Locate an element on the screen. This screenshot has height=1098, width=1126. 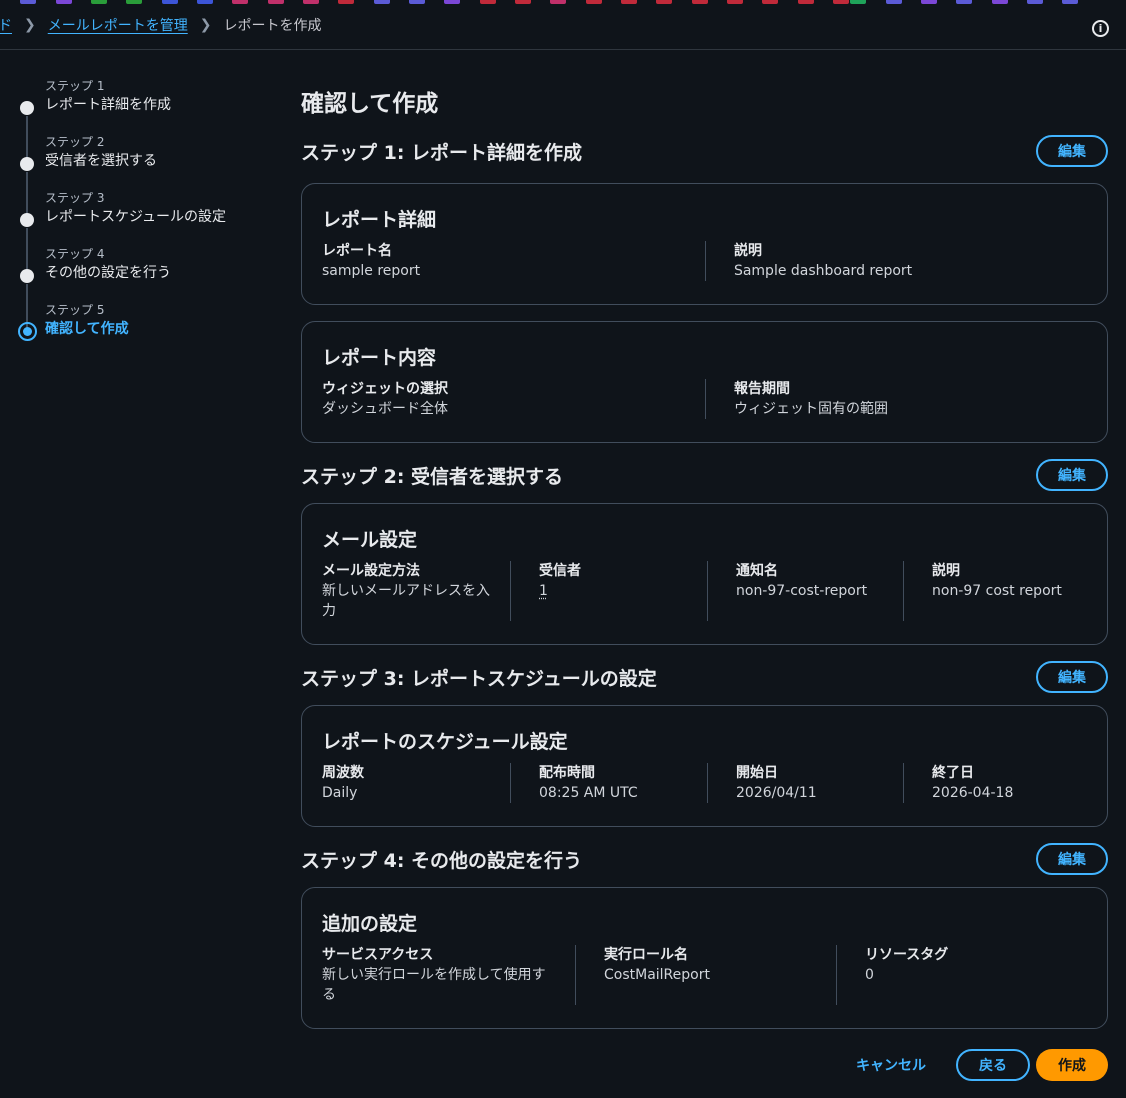
field-value: non-97 cost report is located at coordinates (997, 591).